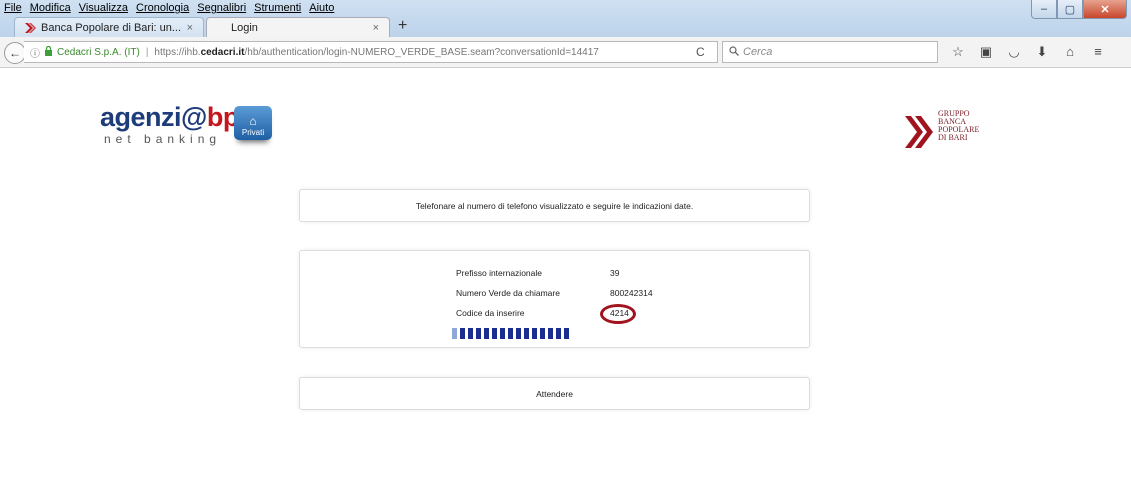 This screenshot has height=504, width=1131. Describe the element at coordinates (499, 273) in the screenshot. I see `prefix-label: Prefisso internazionale` at that location.